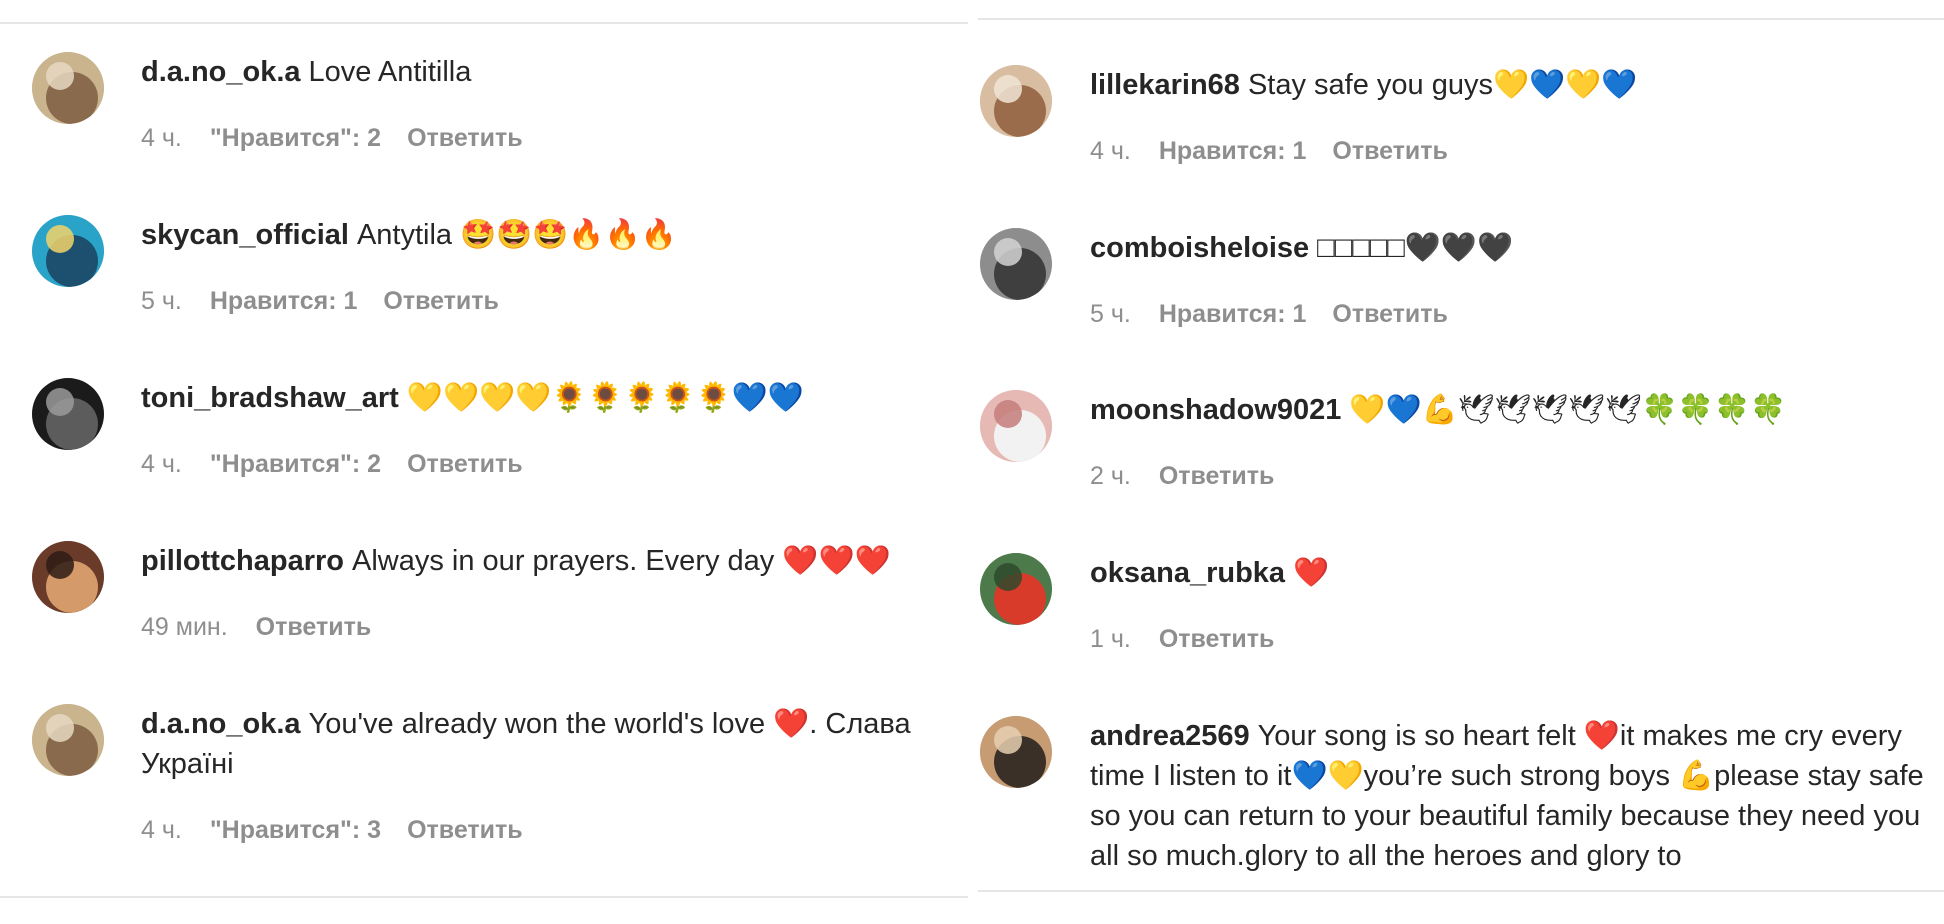 This screenshot has width=1944, height=924. Describe the element at coordinates (1517, 476) in the screenshot. I see `comment-meta: 2 ч. Ответить` at that location.